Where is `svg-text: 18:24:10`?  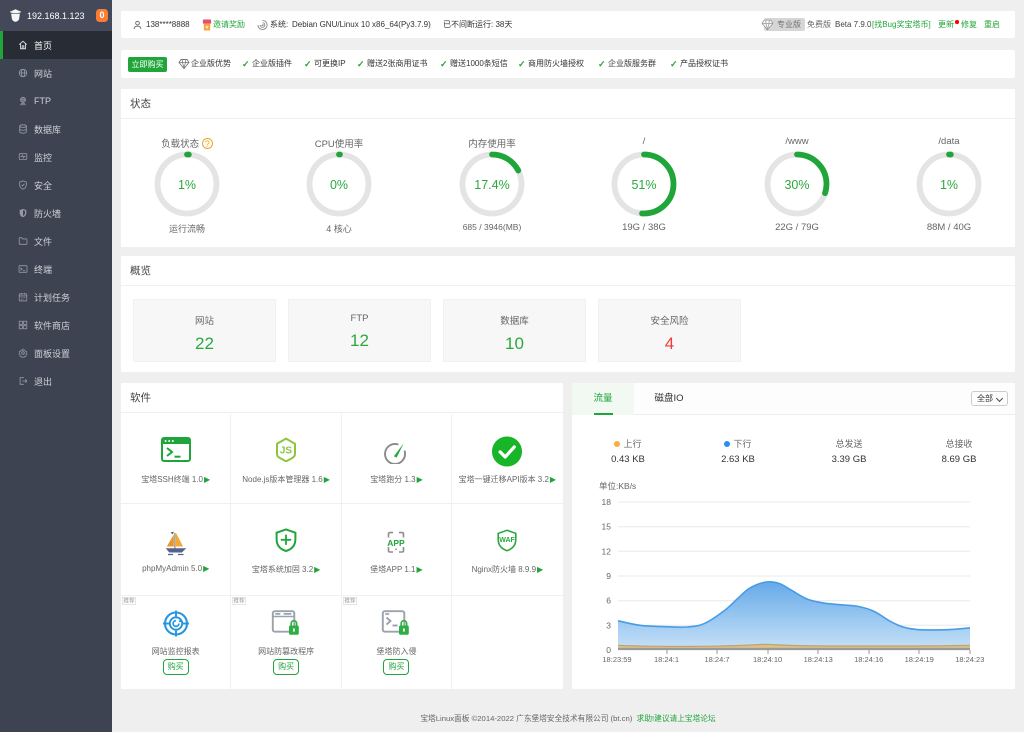 svg-text: 18:24:10 is located at coordinates (767, 659).